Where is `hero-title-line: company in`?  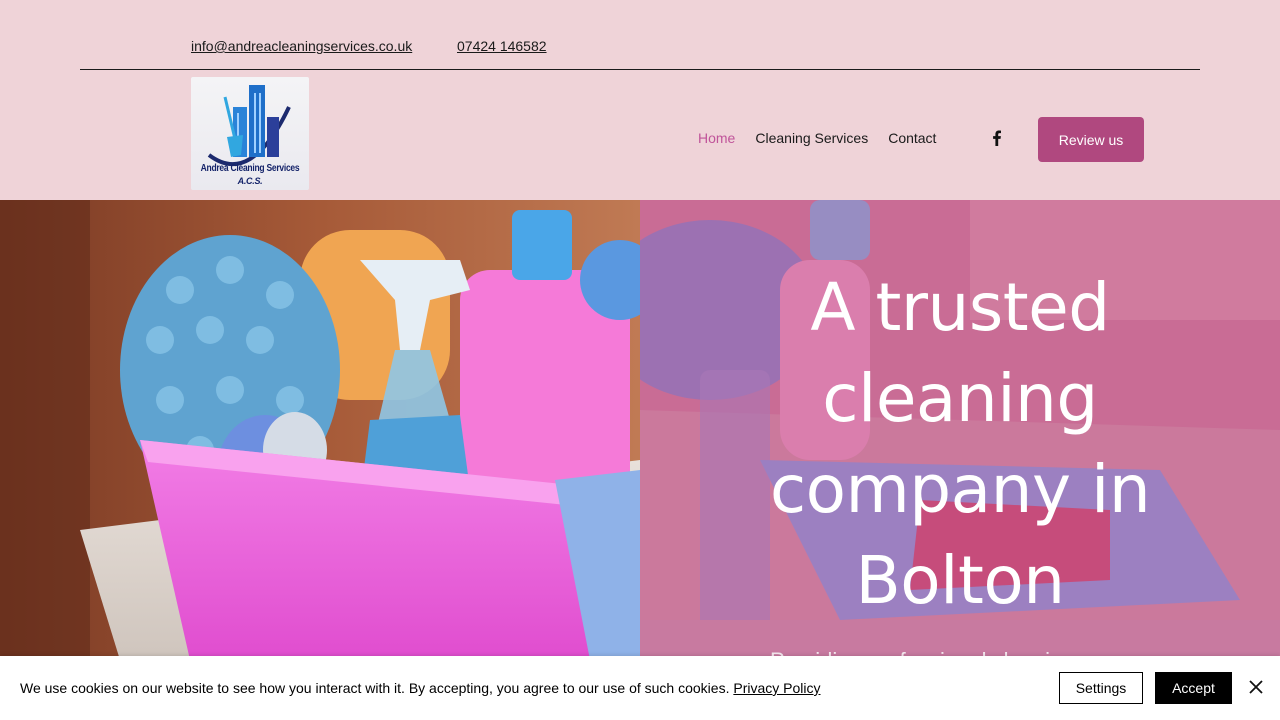 hero-title-line: company in is located at coordinates (960, 489).